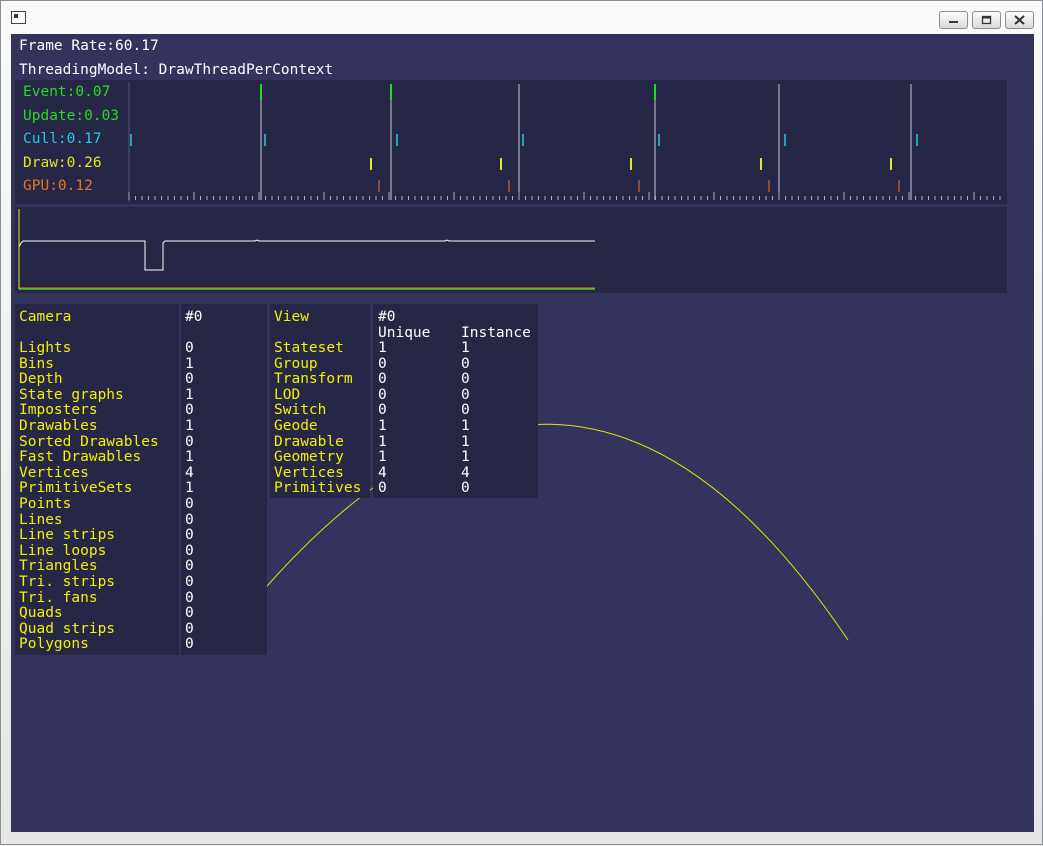 This screenshot has height=846, width=1043. I want to click on camera-stat-label: Tri. fans, so click(58, 597).